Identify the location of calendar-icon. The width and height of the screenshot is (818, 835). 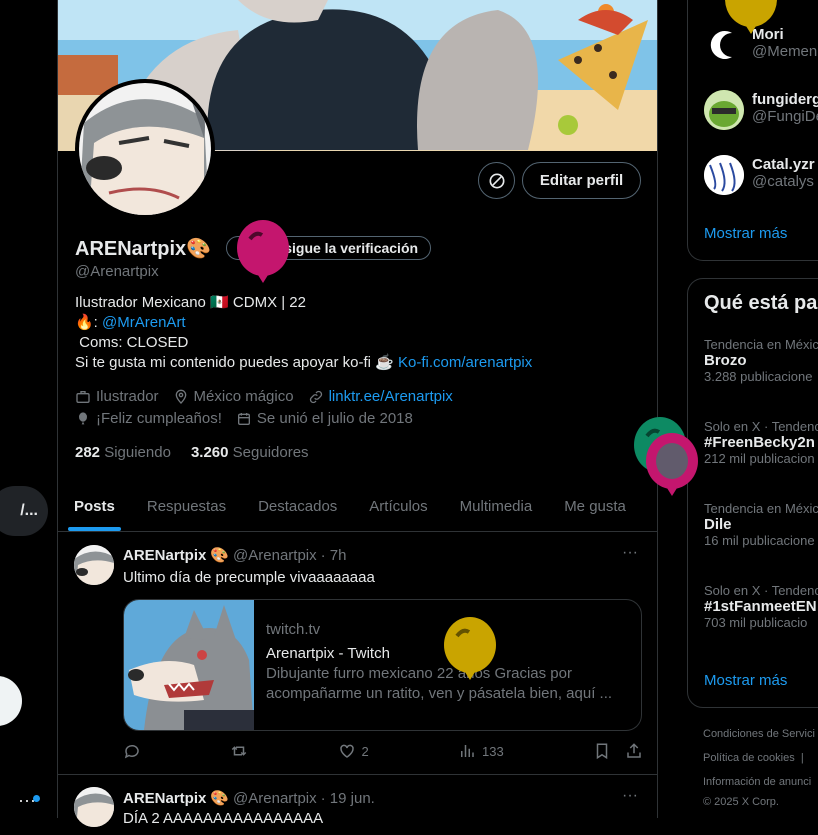
(243, 418).